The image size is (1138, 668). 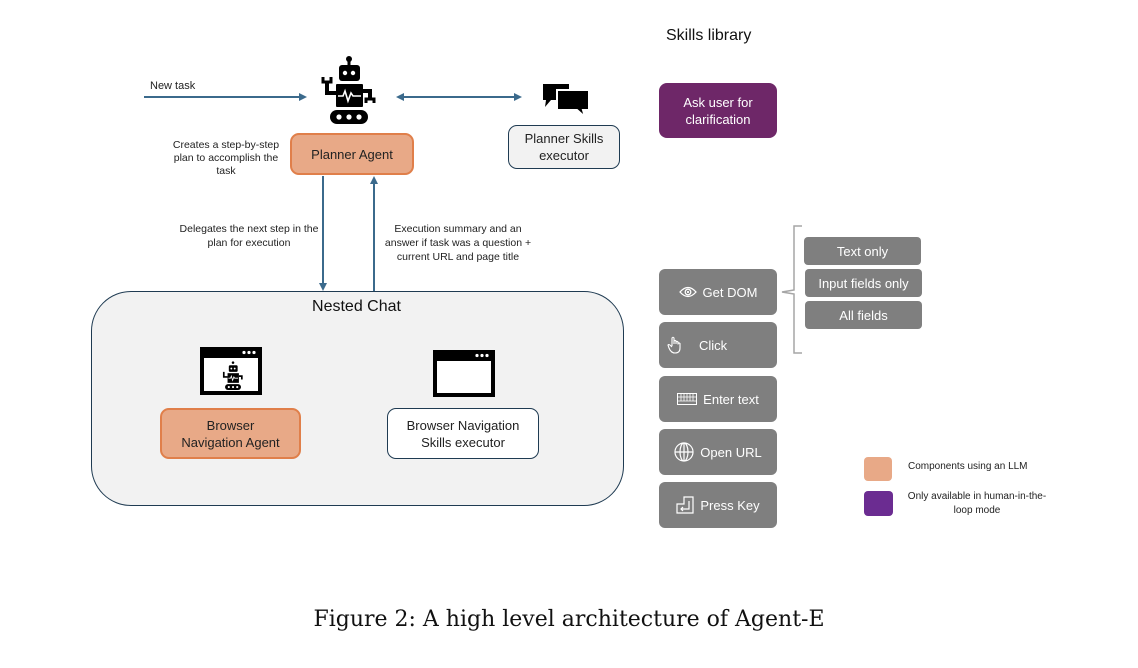 I want to click on chat-bubbles-icon, so click(x=566, y=100).